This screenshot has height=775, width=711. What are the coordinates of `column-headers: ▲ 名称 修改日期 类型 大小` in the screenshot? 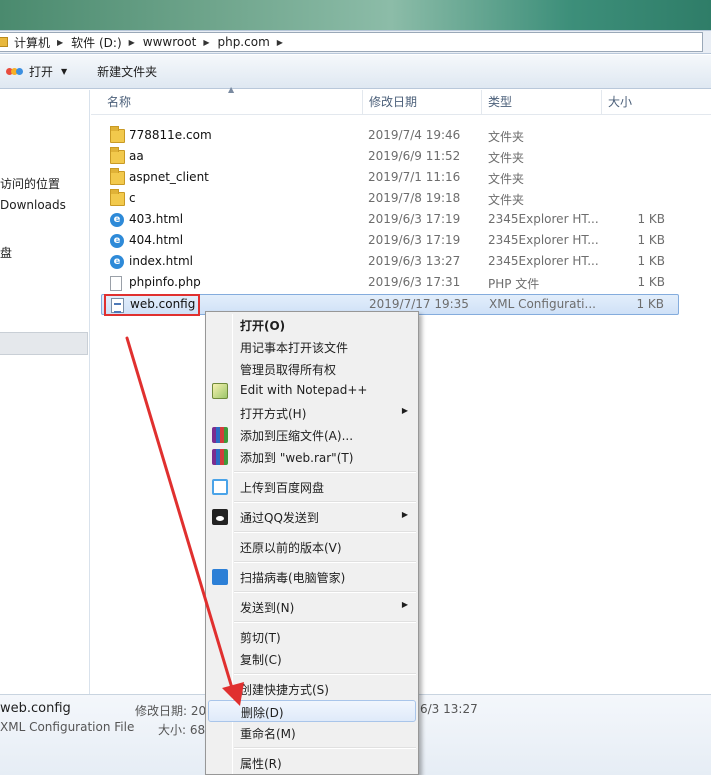 It's located at (401, 100).